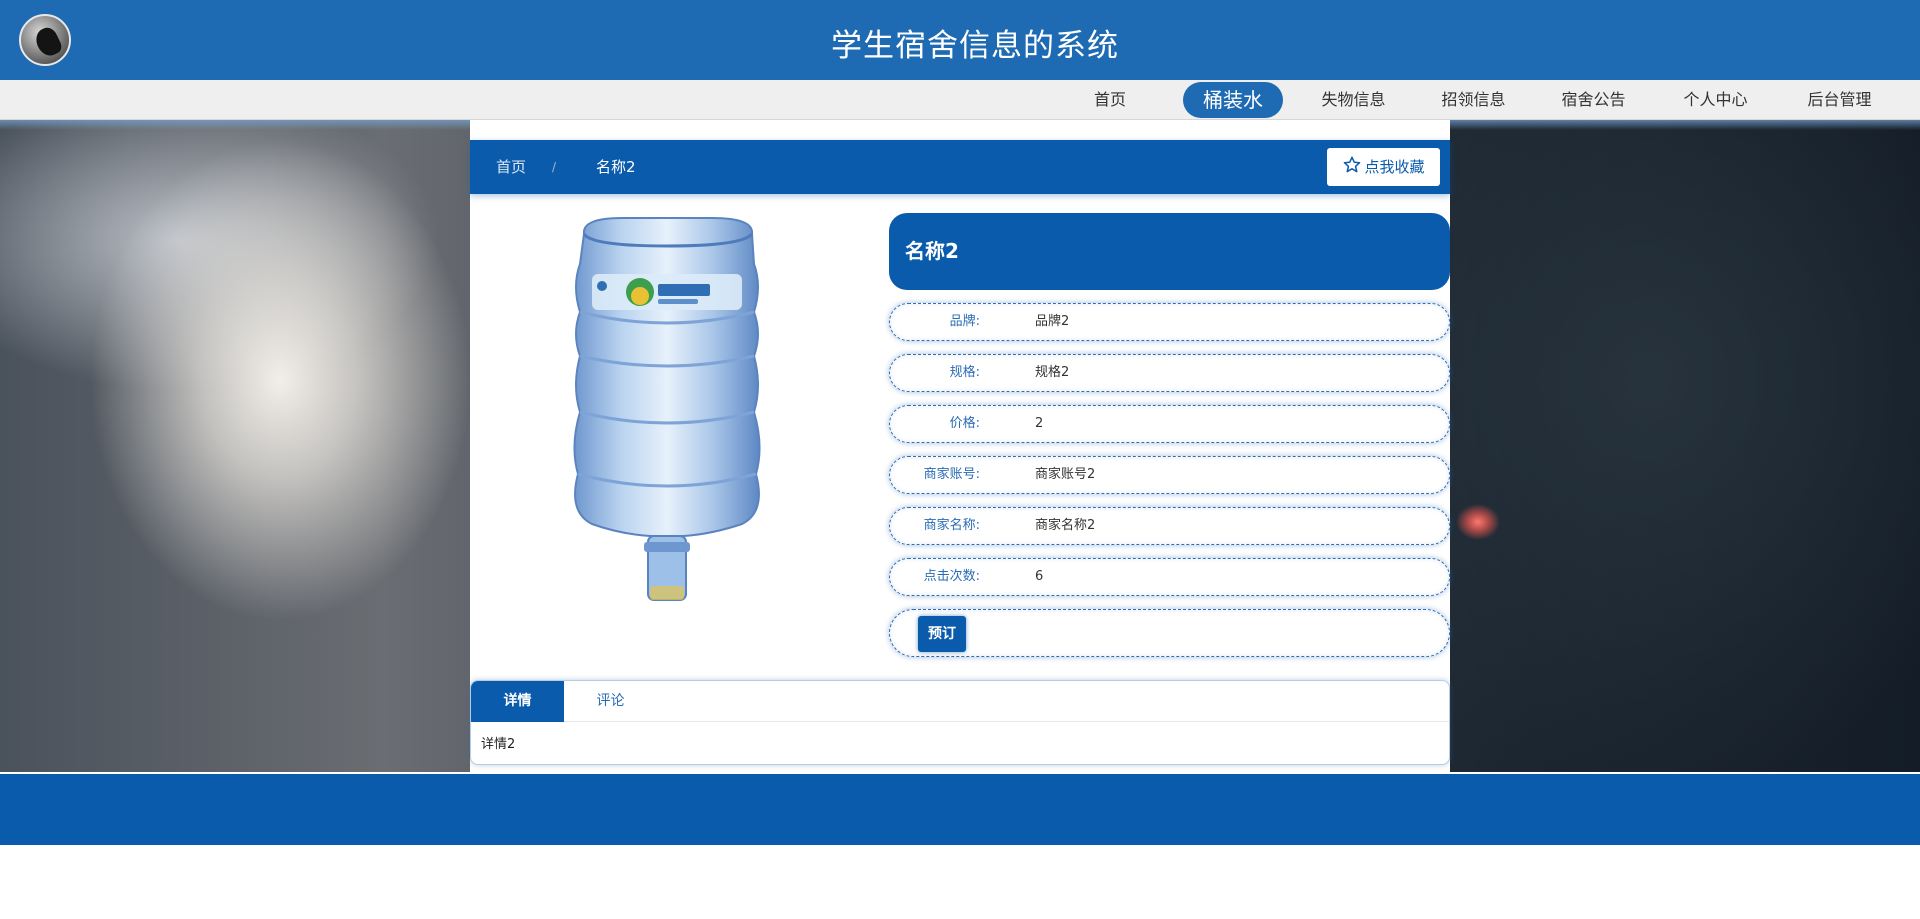 Image resolution: width=1920 pixels, height=919 pixels. What do you see at coordinates (1169, 475) in the screenshot?
I see `field-row-merchant-account: 商家账号: 商家账号2` at bounding box center [1169, 475].